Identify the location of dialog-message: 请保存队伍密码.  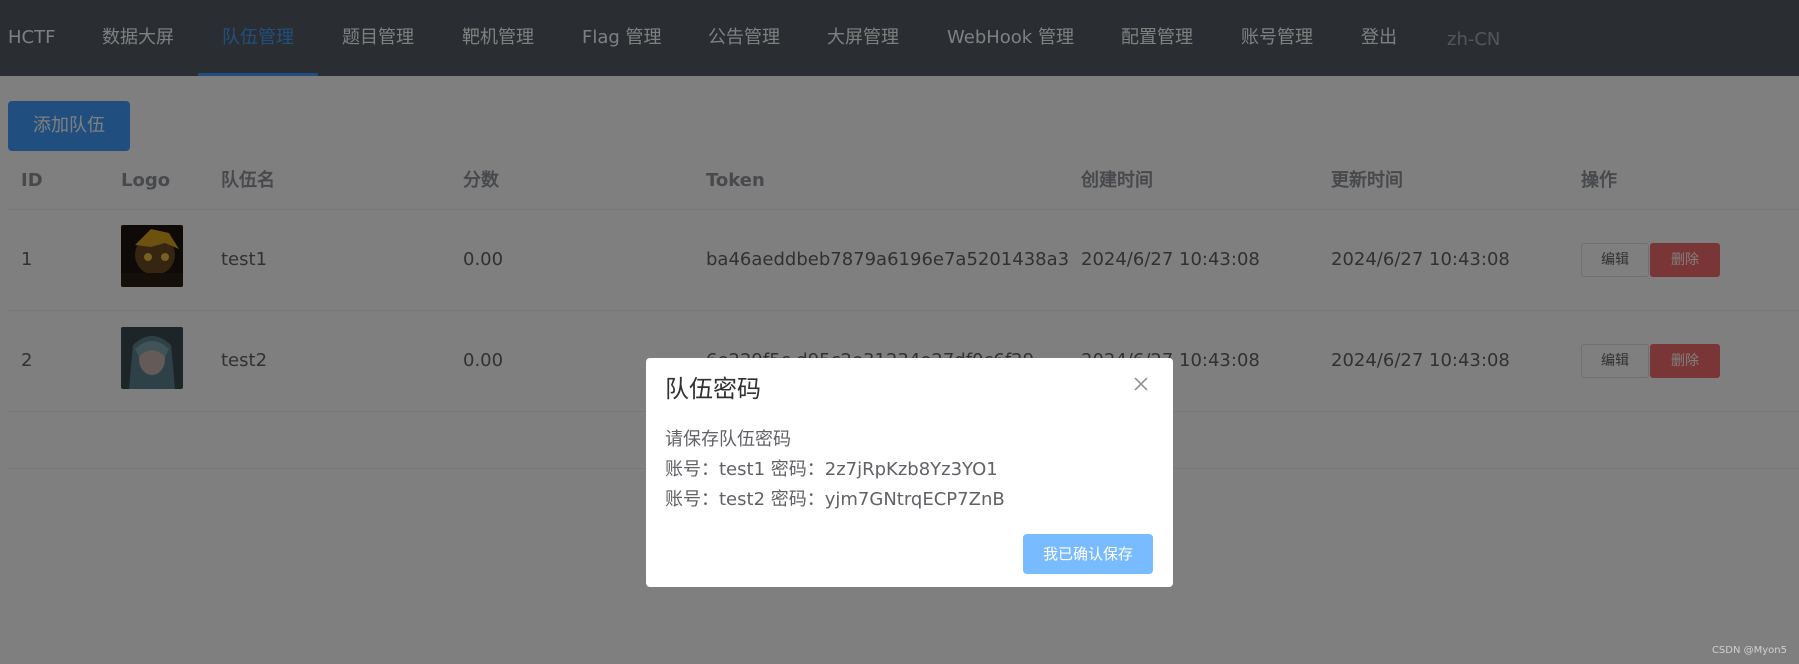
(728, 439).